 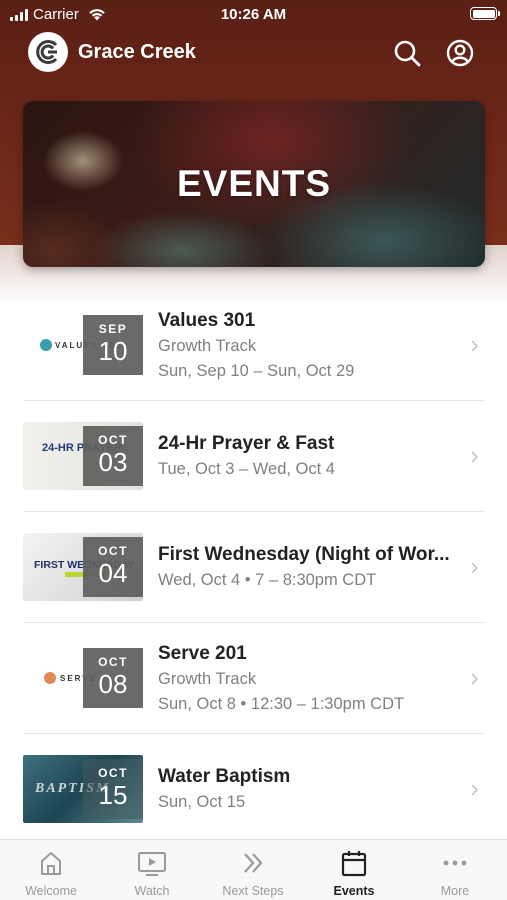 I want to click on event-row-water-baptism: BAPTISM OCT 15 Water Baptism Sun, Oct 15, so click(x=253, y=789).